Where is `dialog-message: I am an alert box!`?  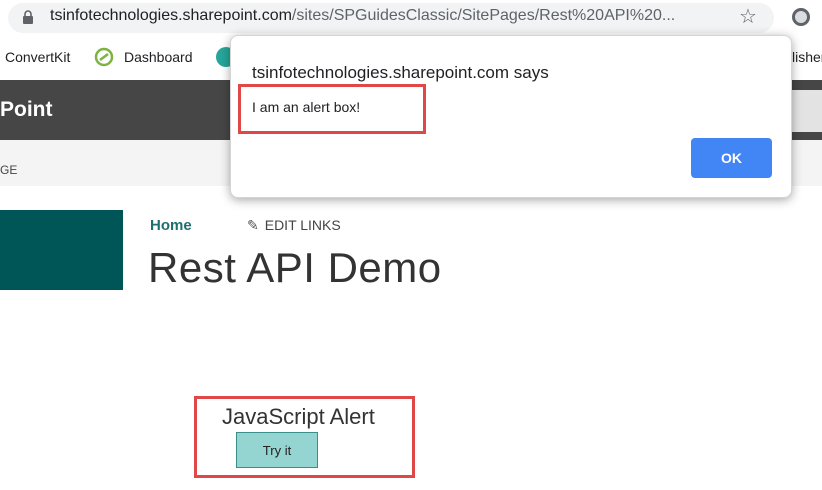
dialog-message: I am an alert box! is located at coordinates (306, 107).